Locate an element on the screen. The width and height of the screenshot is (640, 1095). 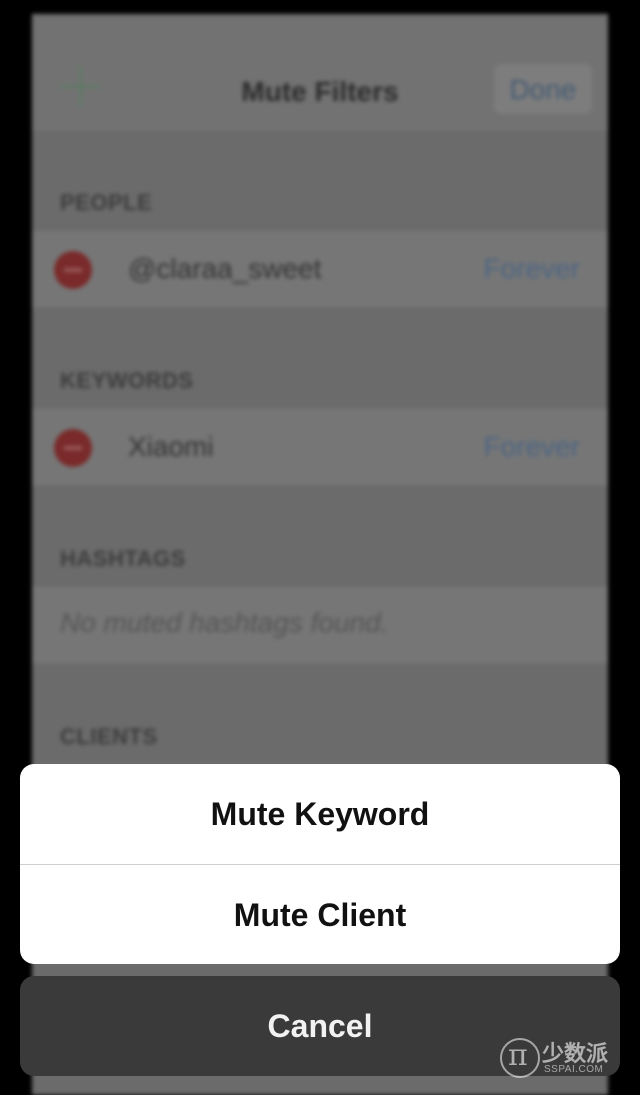
empty-state-text: No muted hashtags found. is located at coordinates (224, 622).